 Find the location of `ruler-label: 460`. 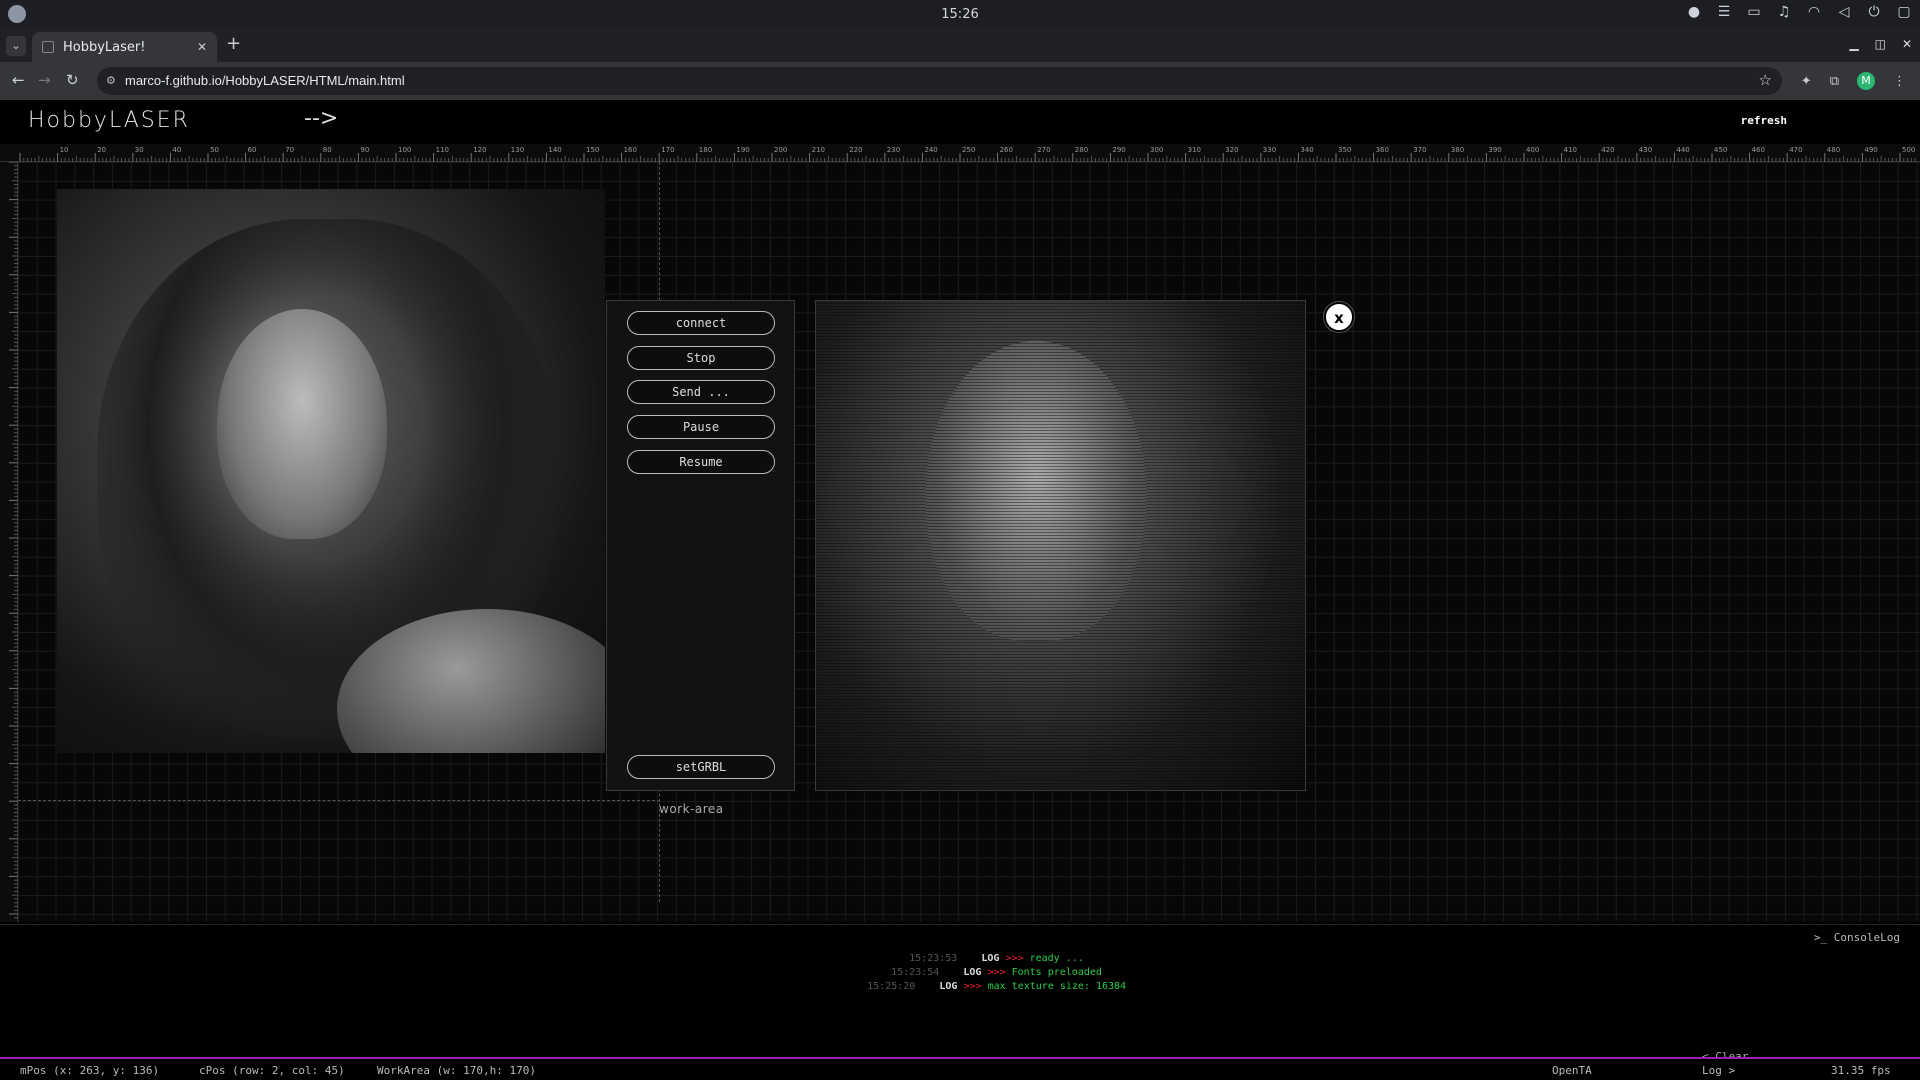

ruler-label: 460 is located at coordinates (1758, 150).